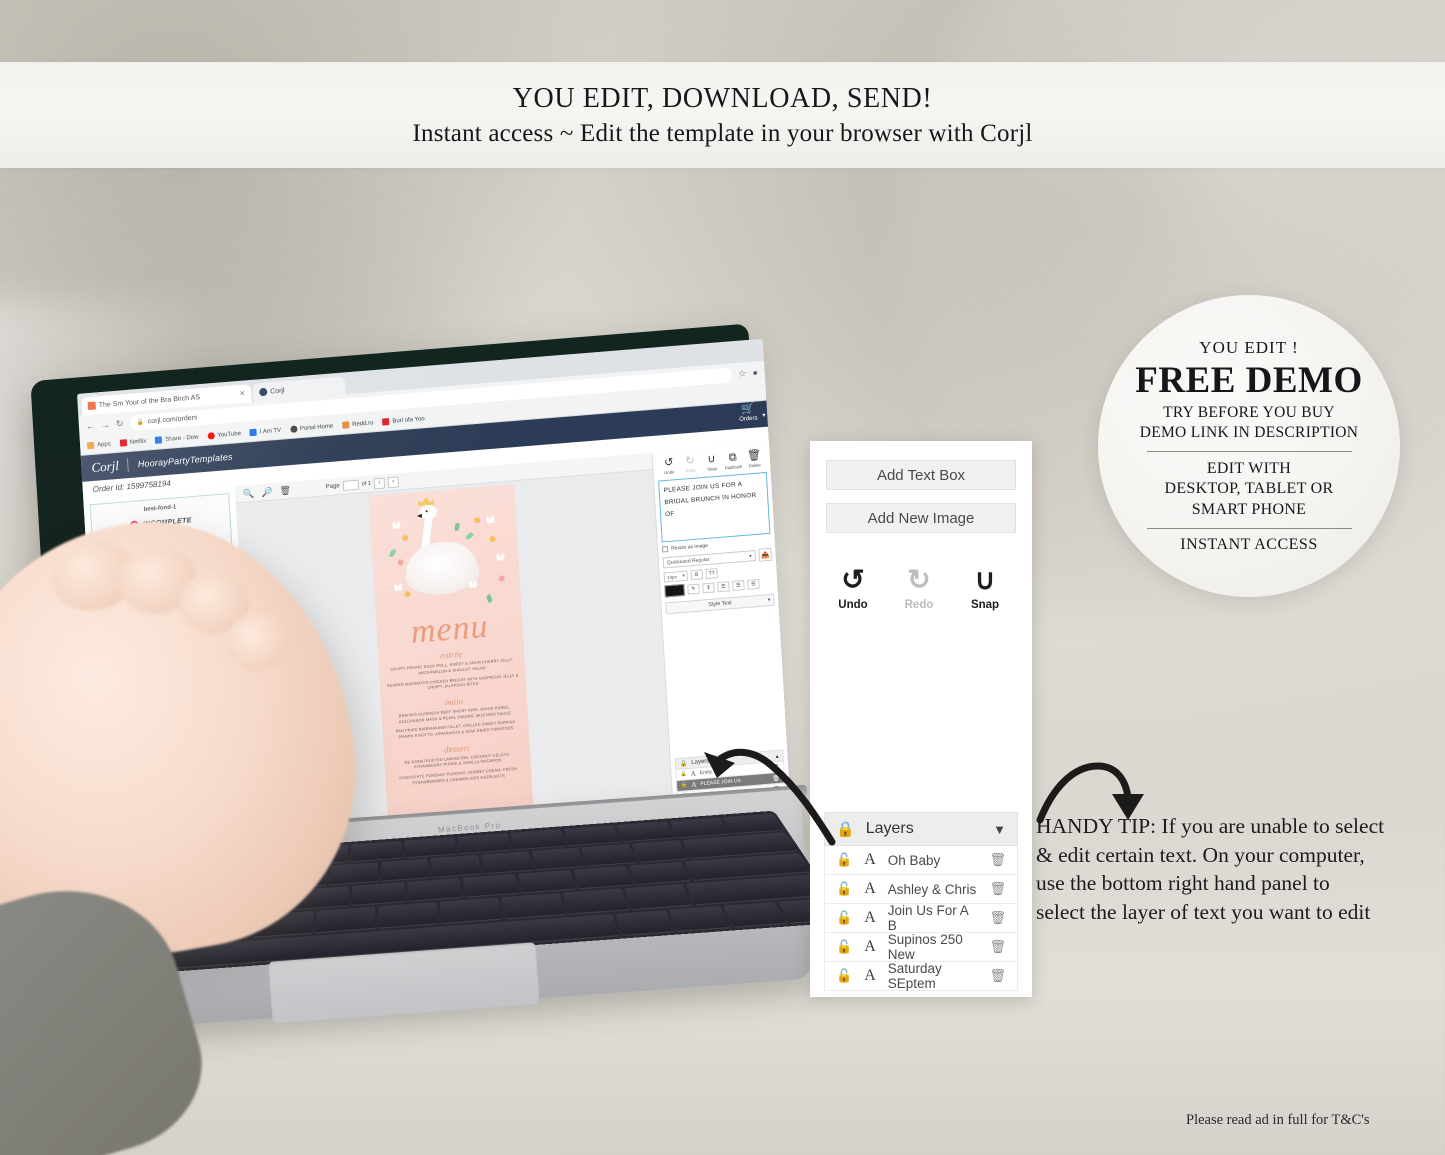  Describe the element at coordinates (755, 372) in the screenshot. I see `profile-icon: ●` at that location.